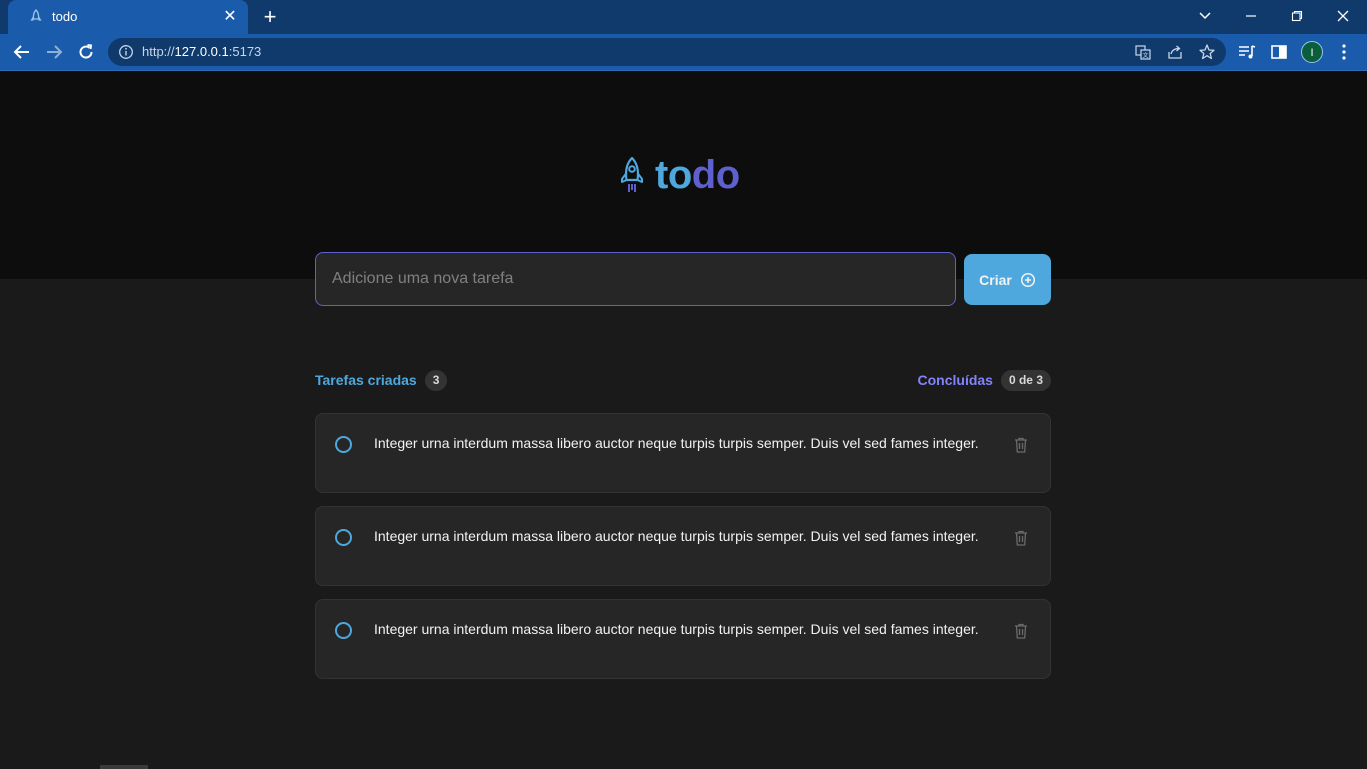 Image resolution: width=1367 pixels, height=769 pixels. What do you see at coordinates (1251, 16) in the screenshot?
I see `minimize-icon` at bounding box center [1251, 16].